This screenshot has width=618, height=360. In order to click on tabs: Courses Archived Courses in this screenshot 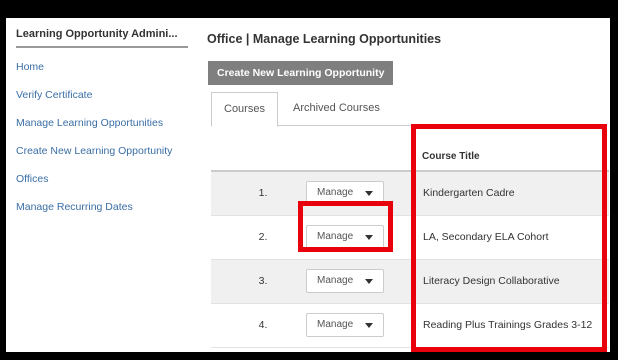, I will do `click(409, 109)`.